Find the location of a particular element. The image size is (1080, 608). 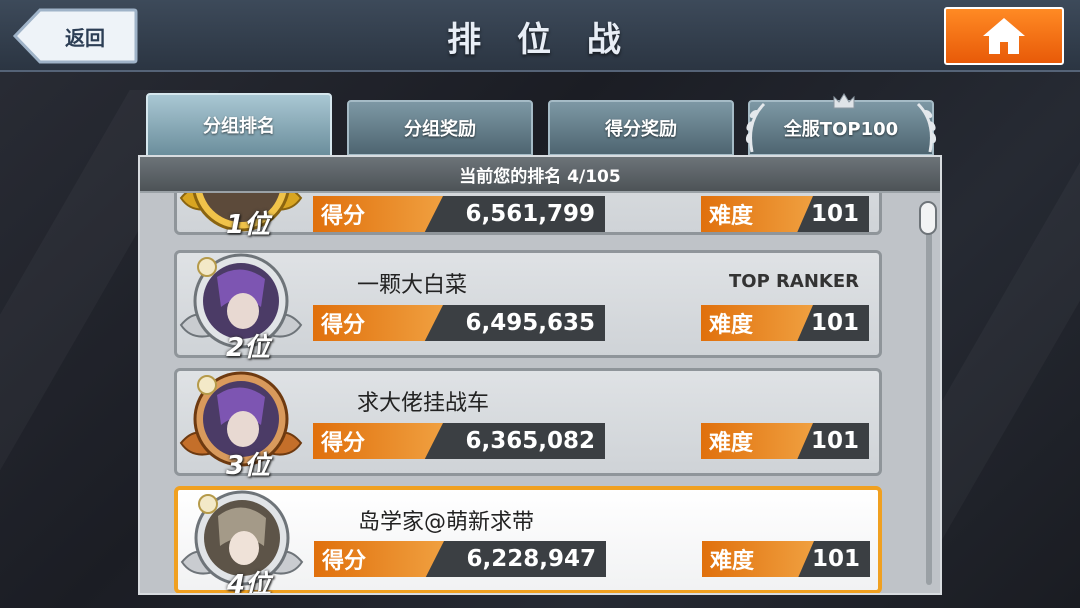

page-title: 排 位 战 is located at coordinates (540, 40).